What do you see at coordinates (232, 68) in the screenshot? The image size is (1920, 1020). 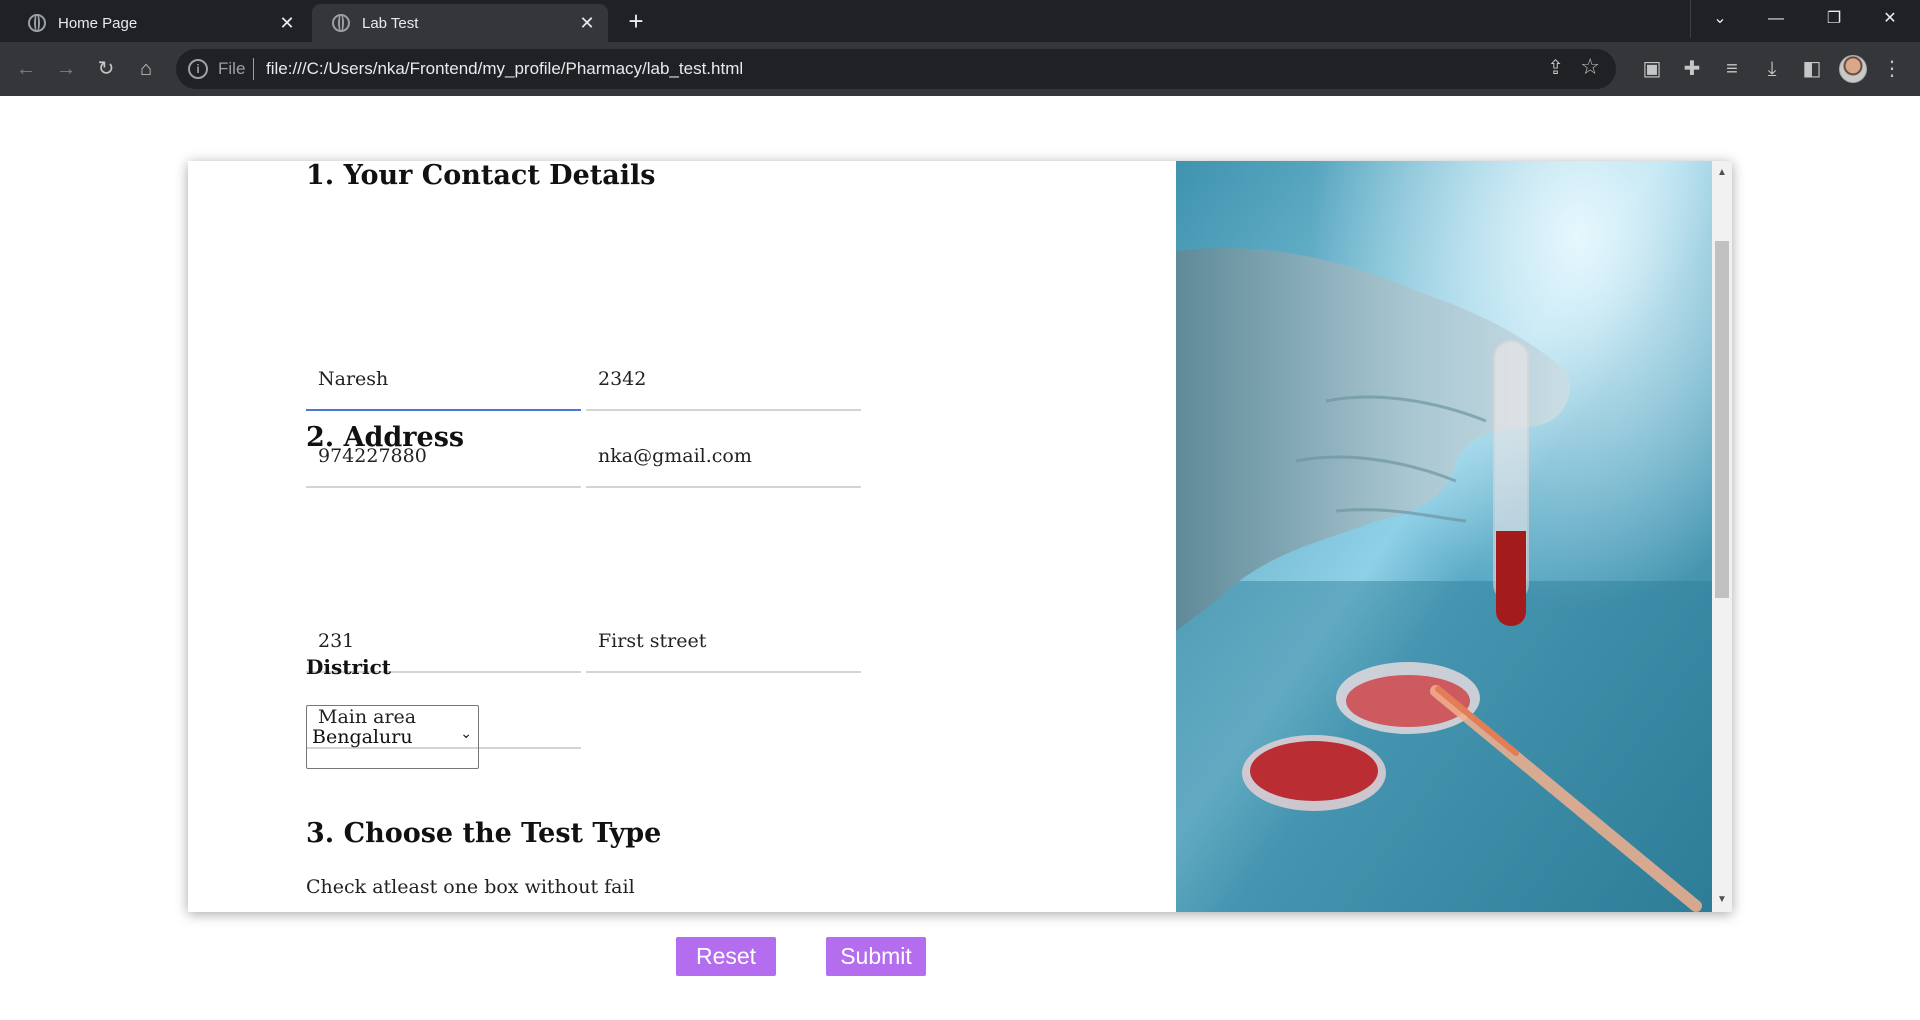 I see `url-scheme-label: File` at bounding box center [232, 68].